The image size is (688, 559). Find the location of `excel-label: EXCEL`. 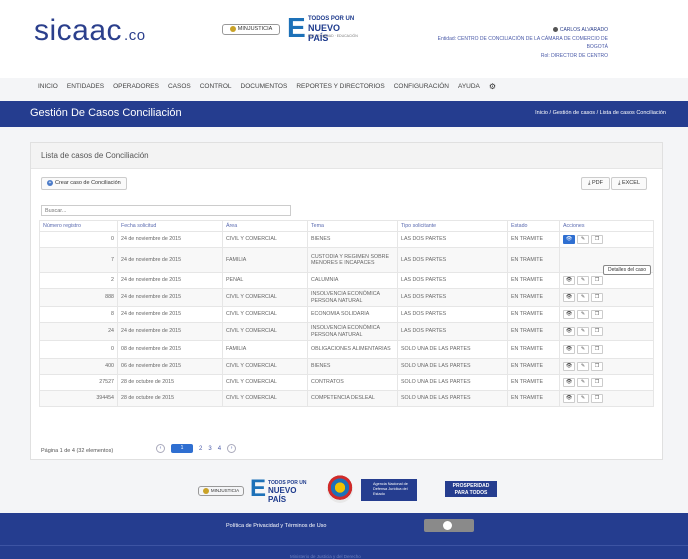

excel-label: EXCEL is located at coordinates (631, 183).